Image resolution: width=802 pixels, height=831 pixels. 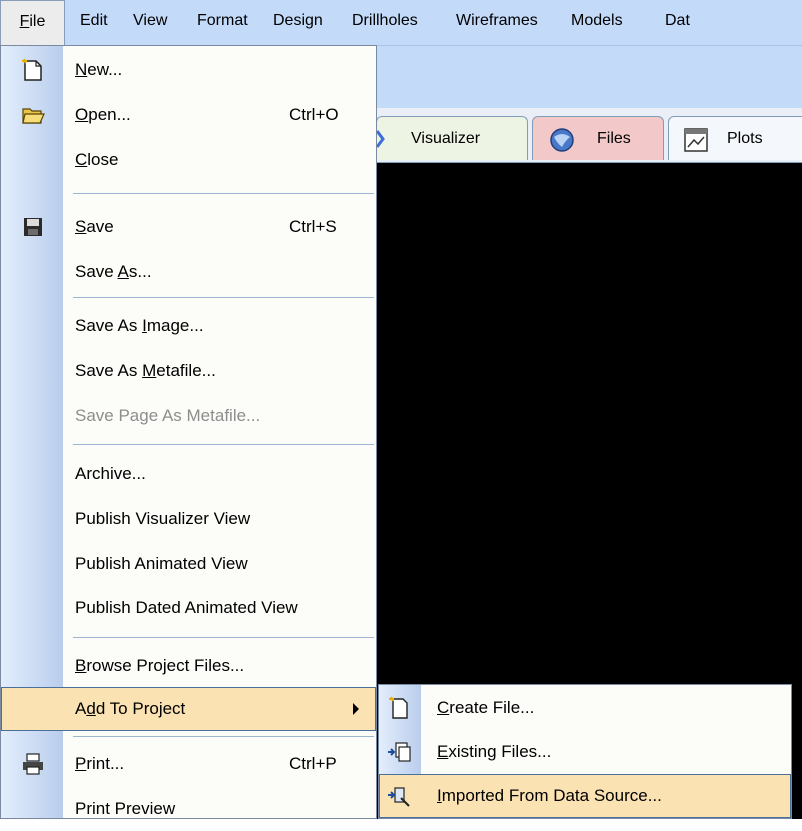 I want to click on menu-models: Models, so click(x=597, y=22).